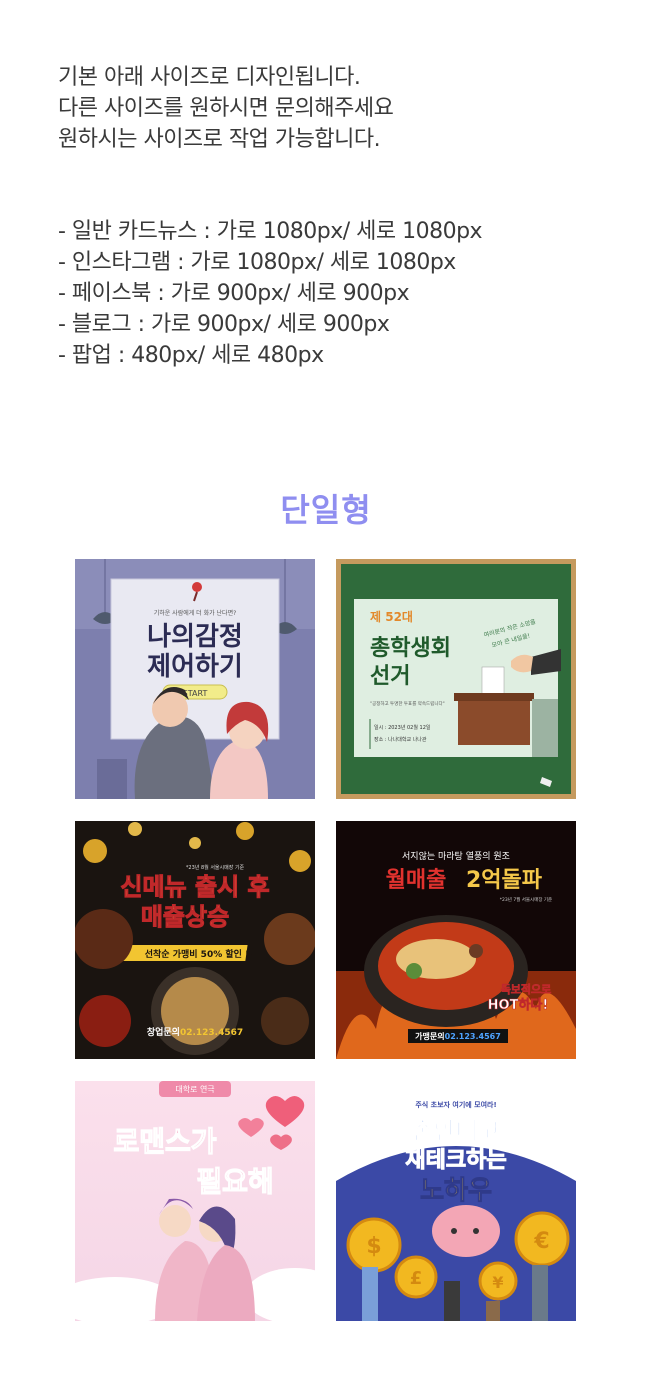  Describe the element at coordinates (416, 880) in the screenshot. I see `malatang-title-a: 월매출` at that location.